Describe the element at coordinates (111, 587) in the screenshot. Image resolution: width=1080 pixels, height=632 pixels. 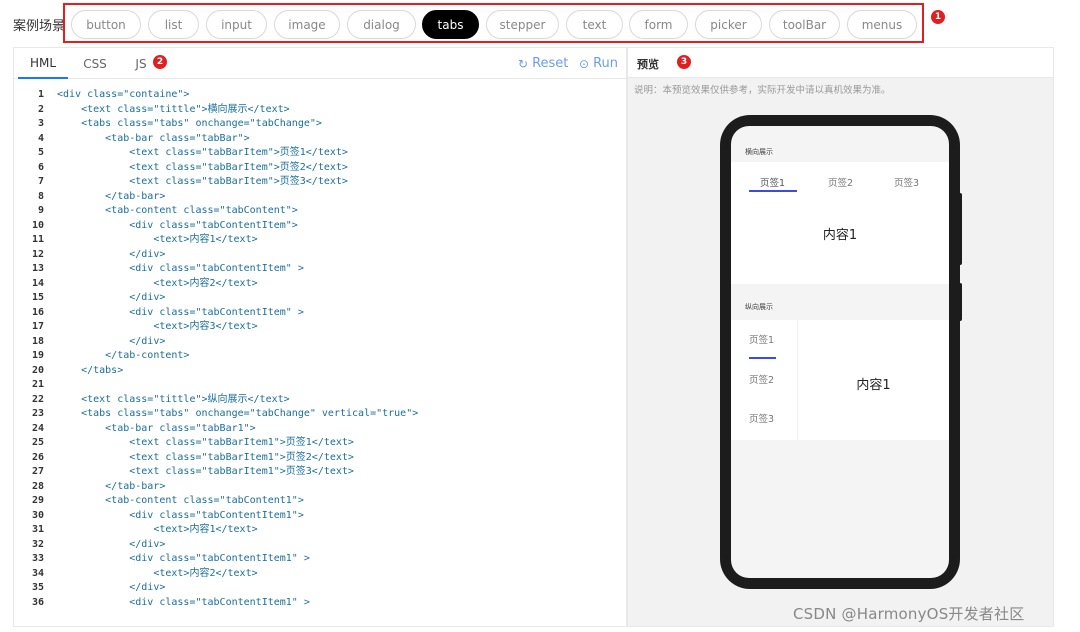
I see `code-text: </div>` at that location.